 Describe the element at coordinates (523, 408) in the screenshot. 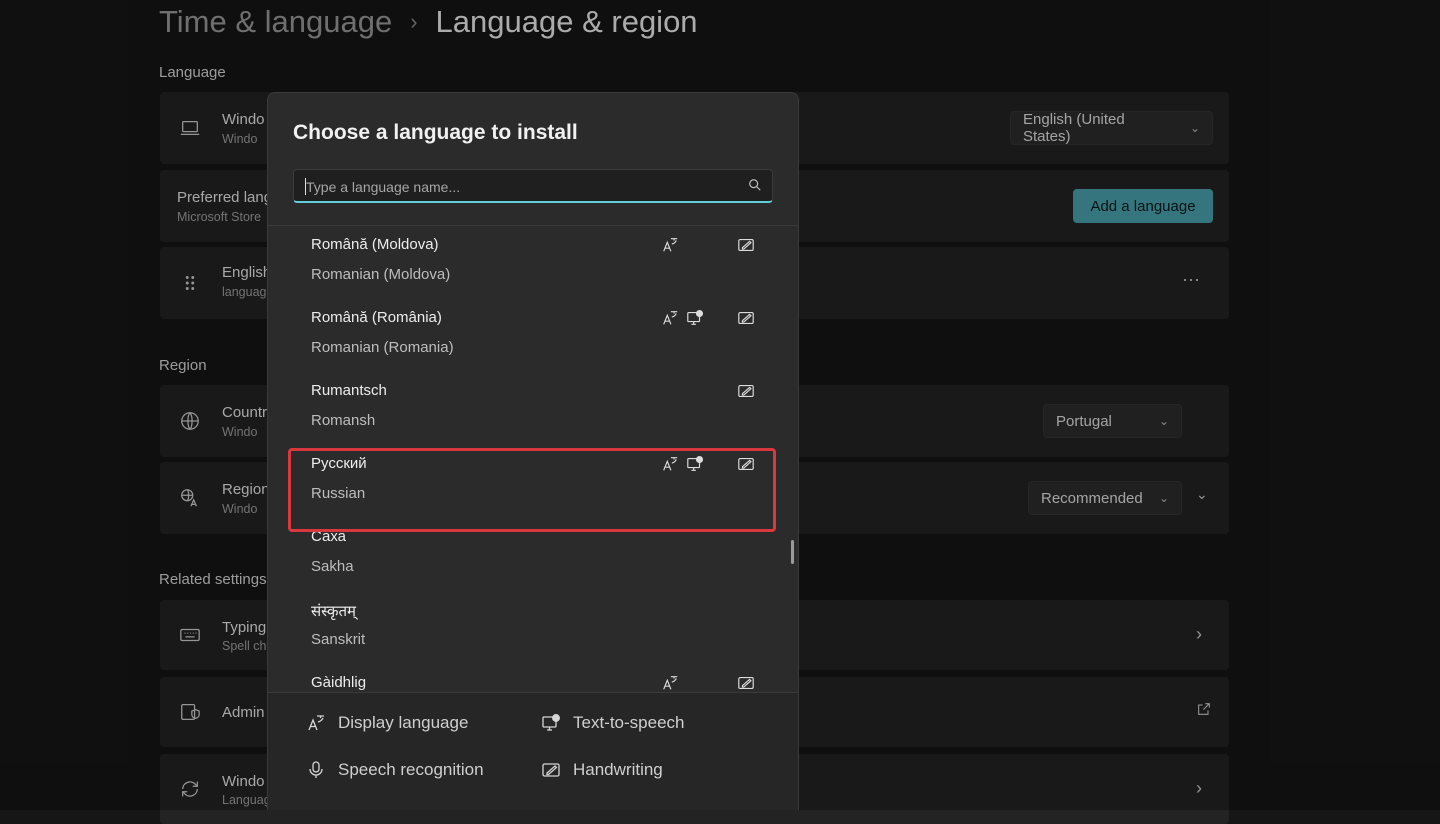

I see `language-item-rumantsch: Rumantsch Romansh` at that location.